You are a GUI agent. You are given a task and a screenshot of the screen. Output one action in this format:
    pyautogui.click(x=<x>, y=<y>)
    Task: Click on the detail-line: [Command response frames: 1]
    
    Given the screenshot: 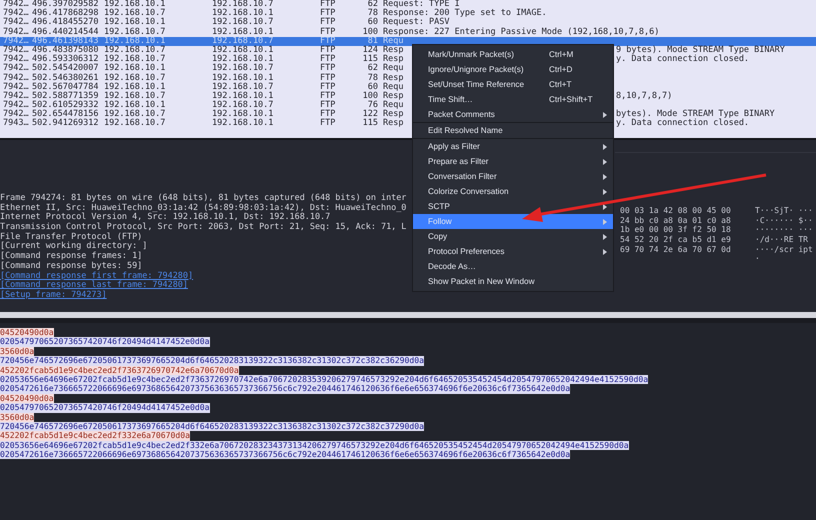 What is the action you would take?
    pyautogui.click(x=71, y=256)
    